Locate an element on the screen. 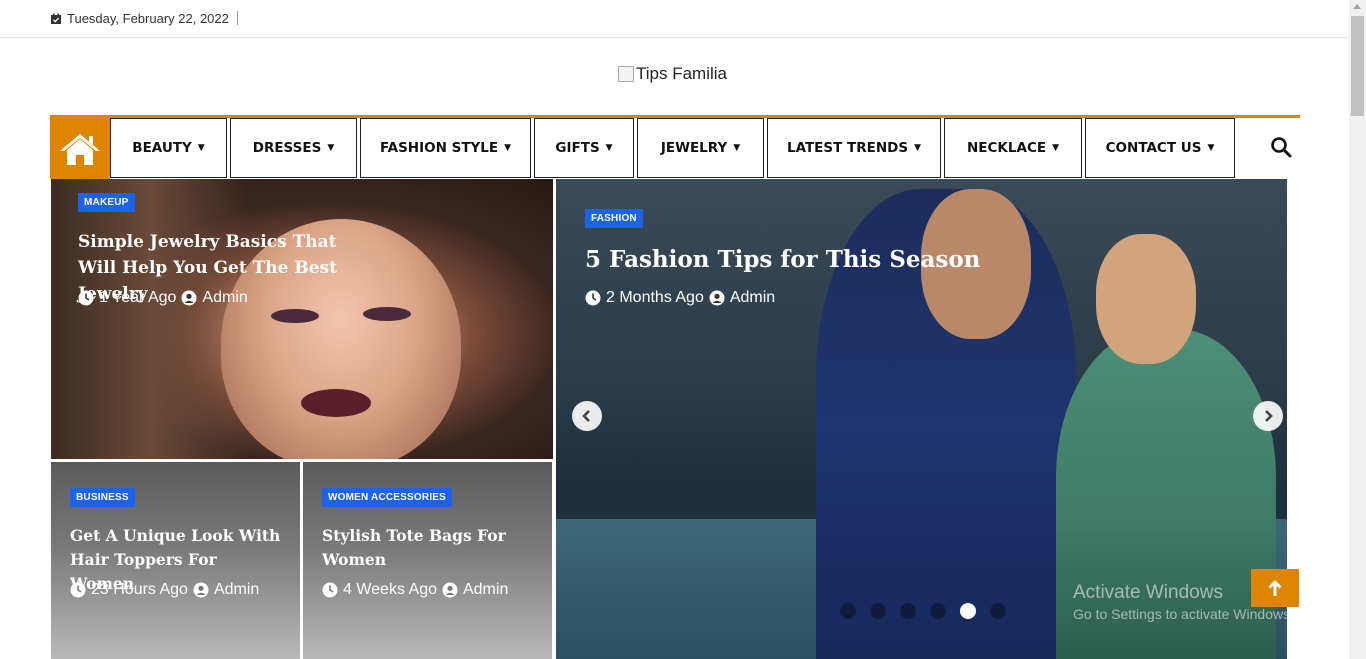 The width and height of the screenshot is (1366, 659). nav-item-necklace: NECKLACE ▼ is located at coordinates (1013, 148).